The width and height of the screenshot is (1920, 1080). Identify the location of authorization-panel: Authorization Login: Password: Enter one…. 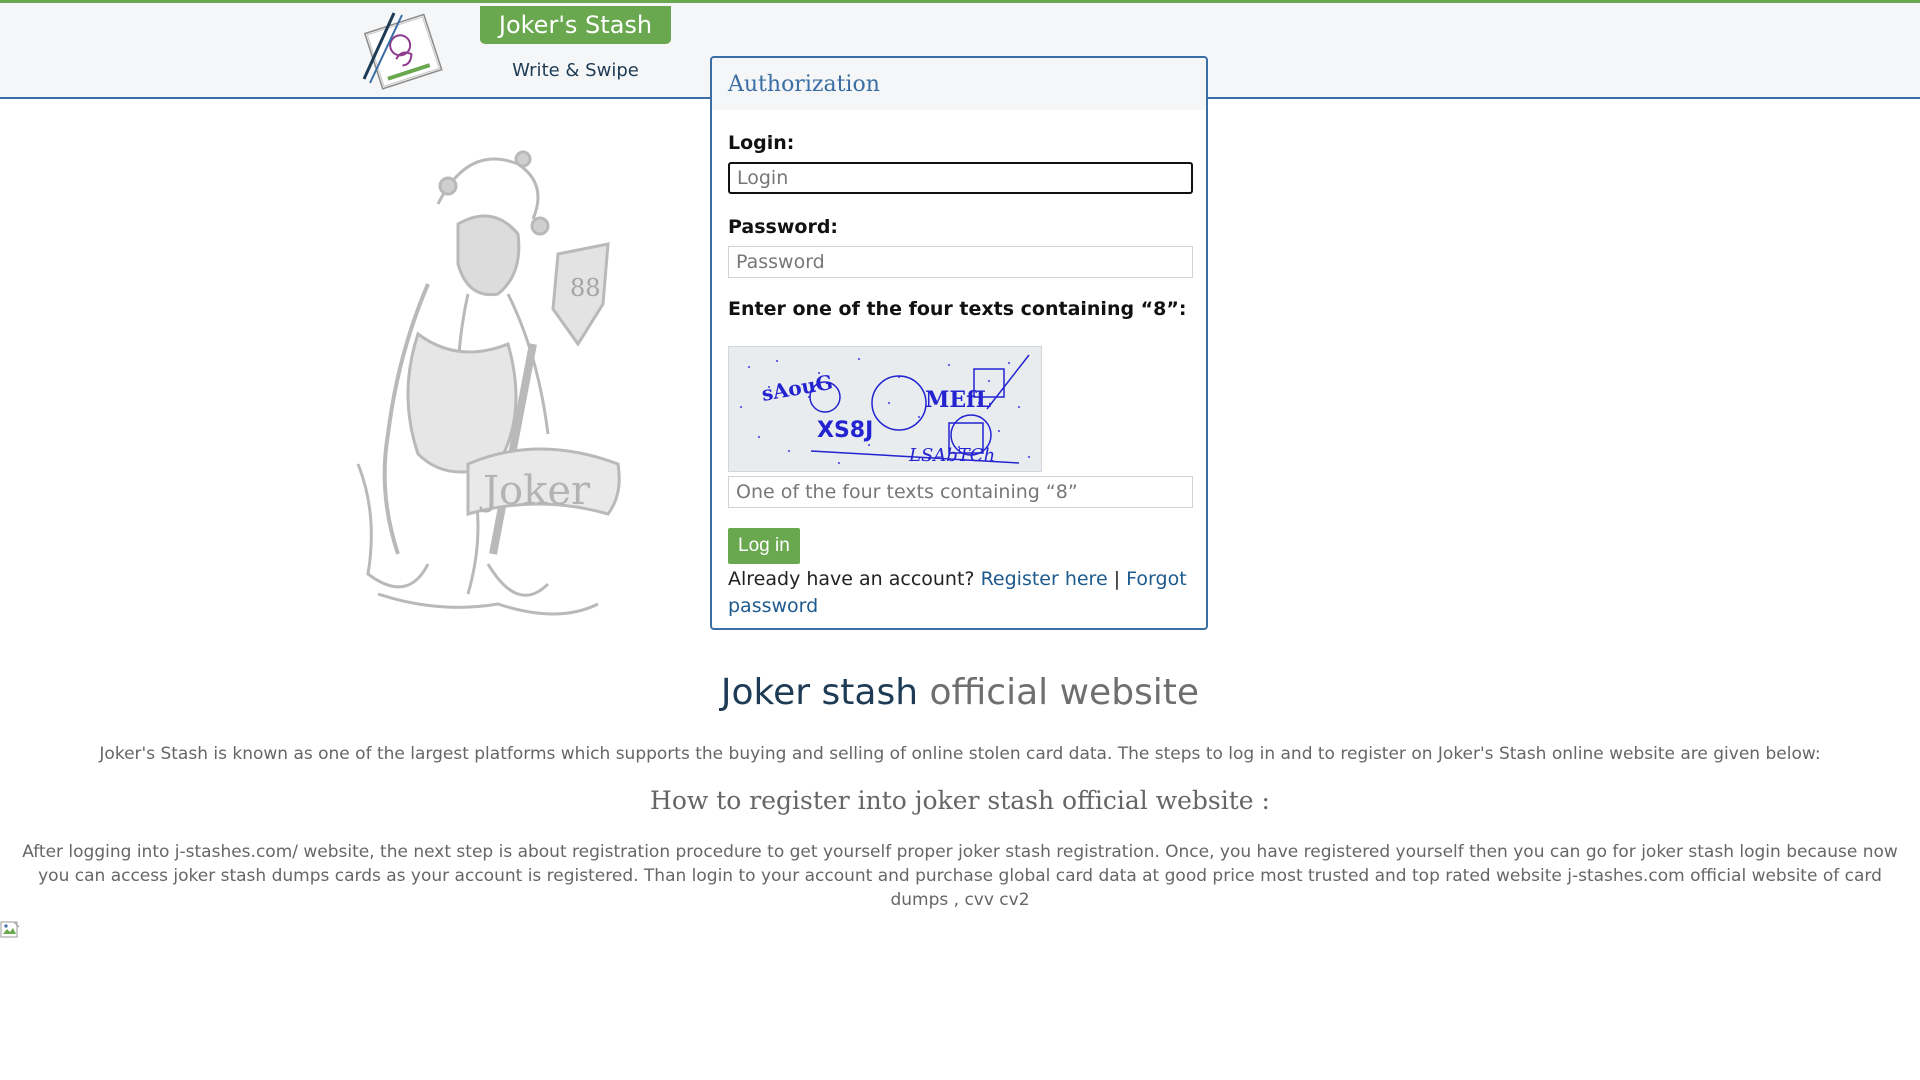
(959, 343).